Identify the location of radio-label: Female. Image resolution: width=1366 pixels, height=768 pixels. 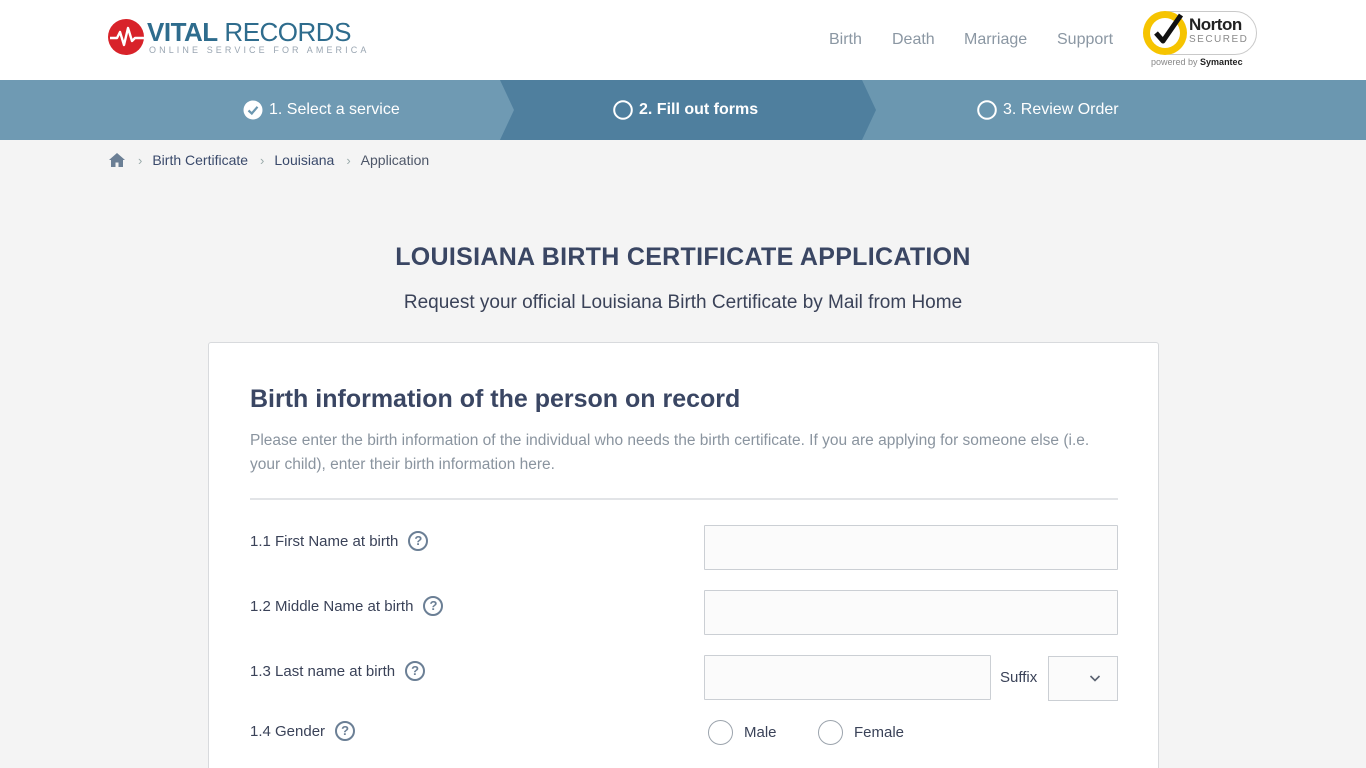
(879, 732).